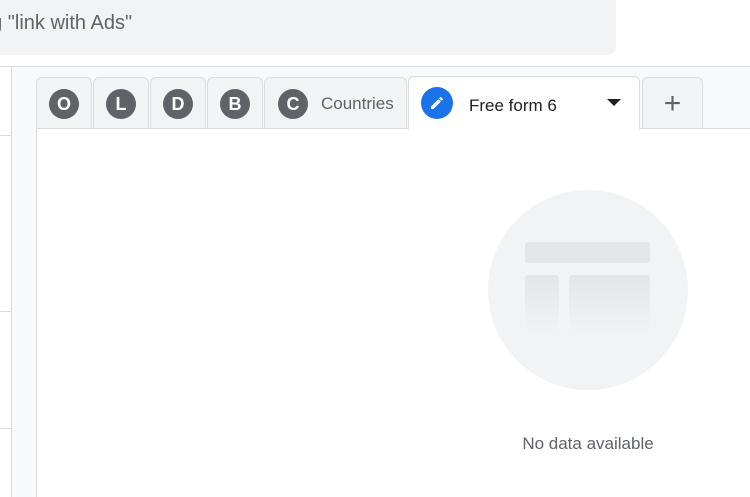  What do you see at coordinates (308, 27) in the screenshot?
I see `search-bar: ng "link with Ads"` at bounding box center [308, 27].